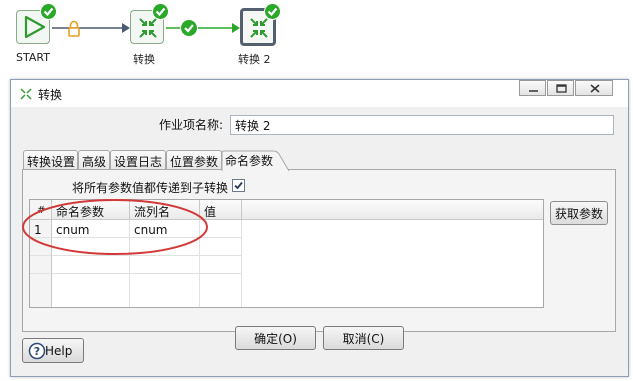 Image resolution: width=633 pixels, height=381 pixels. I want to click on minimize-button, so click(532, 88).